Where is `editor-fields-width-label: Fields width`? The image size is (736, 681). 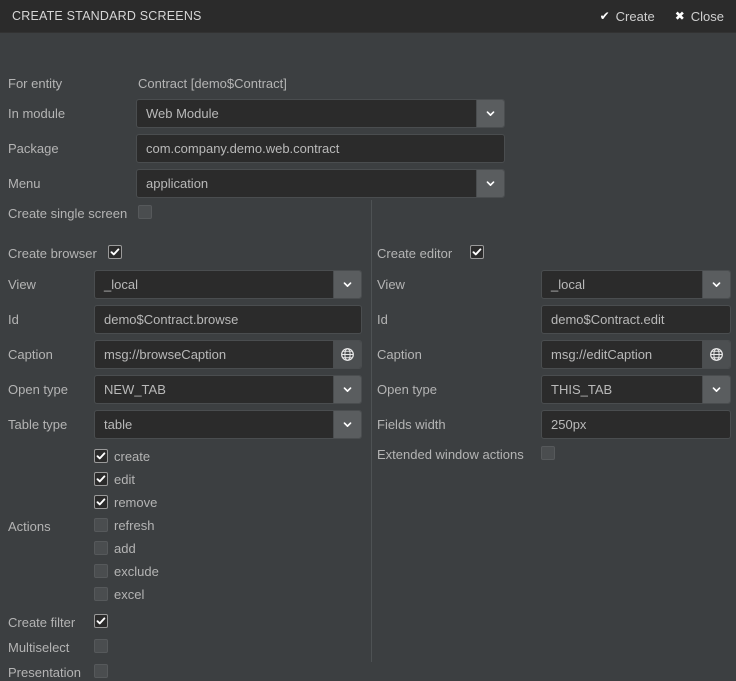 editor-fields-width-label: Fields width is located at coordinates (411, 424).